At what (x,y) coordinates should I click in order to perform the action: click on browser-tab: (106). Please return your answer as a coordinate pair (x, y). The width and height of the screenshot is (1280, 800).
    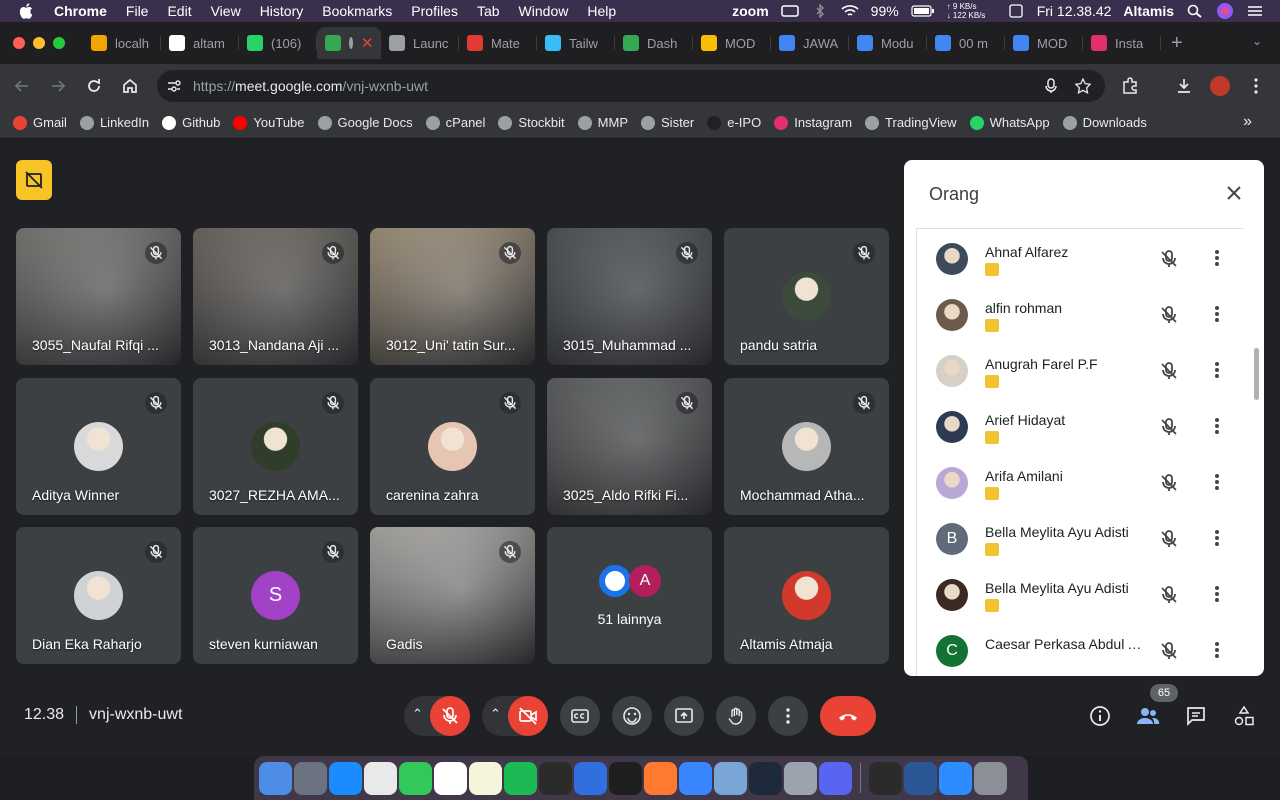
    Looking at the image, I should click on (278, 43).